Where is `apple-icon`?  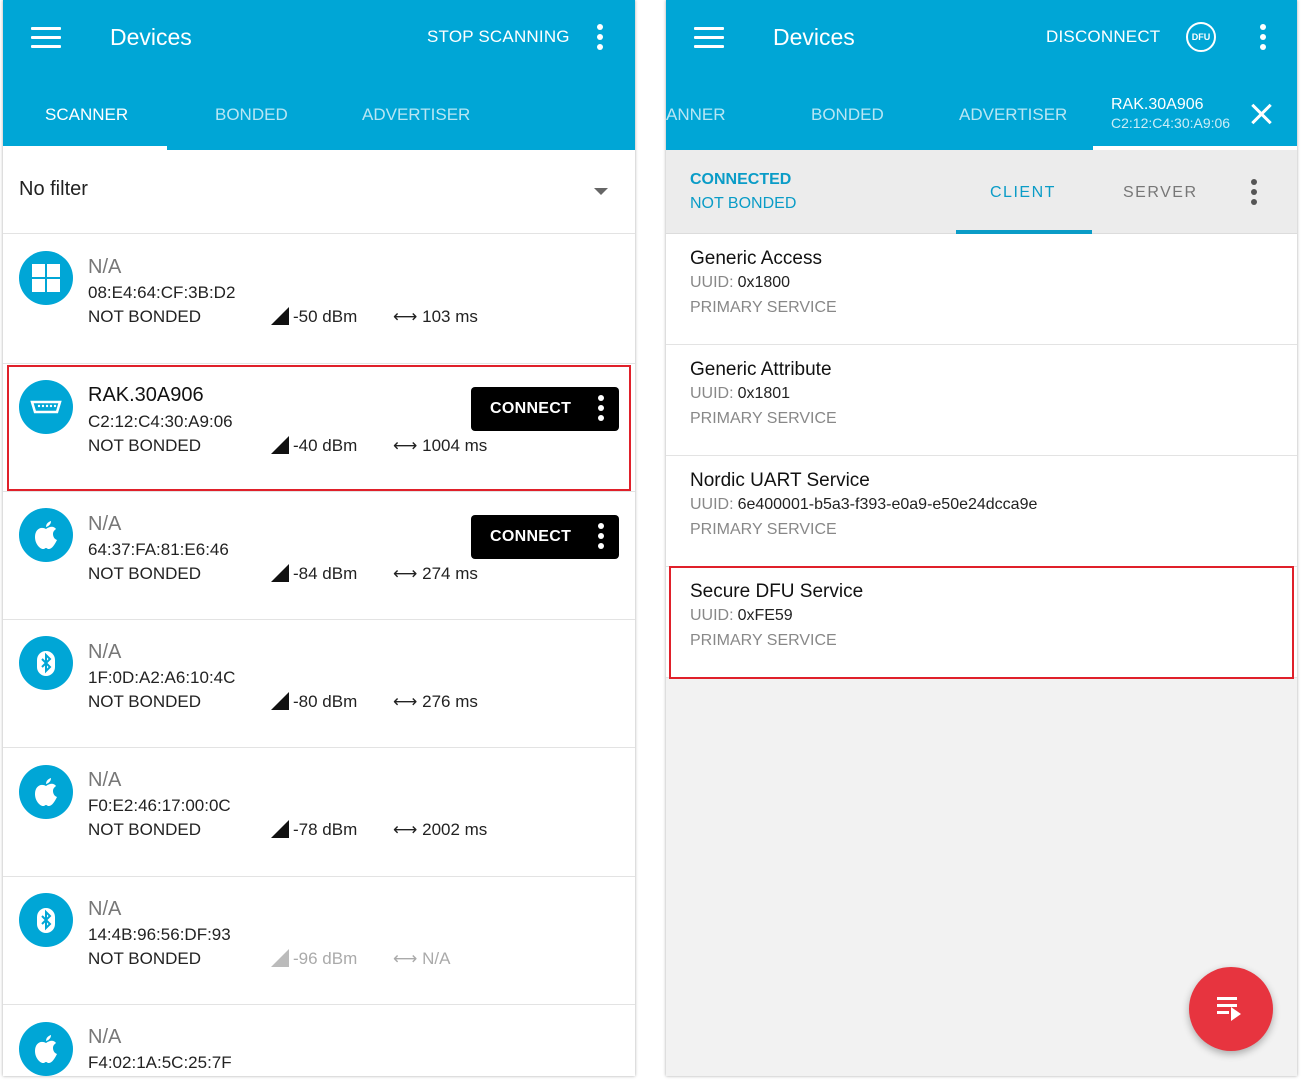 apple-icon is located at coordinates (46, 1049).